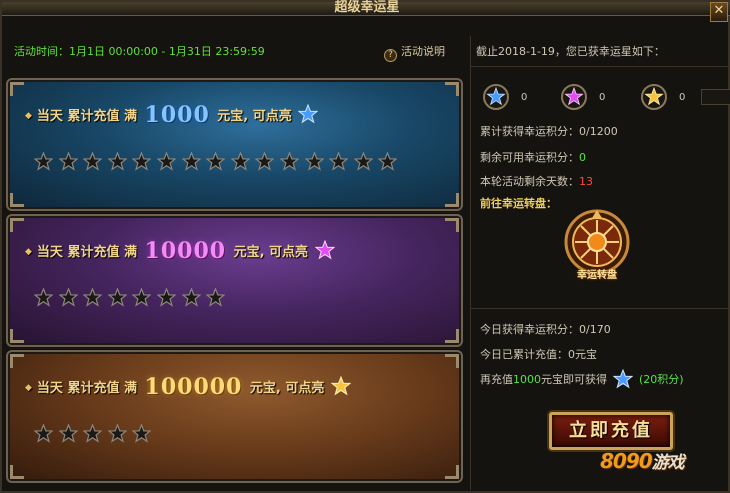  I want to click on tier-requirement: ◆ 当天 累计充值 满 10000 元宝, 可点亮, so click(180, 251).